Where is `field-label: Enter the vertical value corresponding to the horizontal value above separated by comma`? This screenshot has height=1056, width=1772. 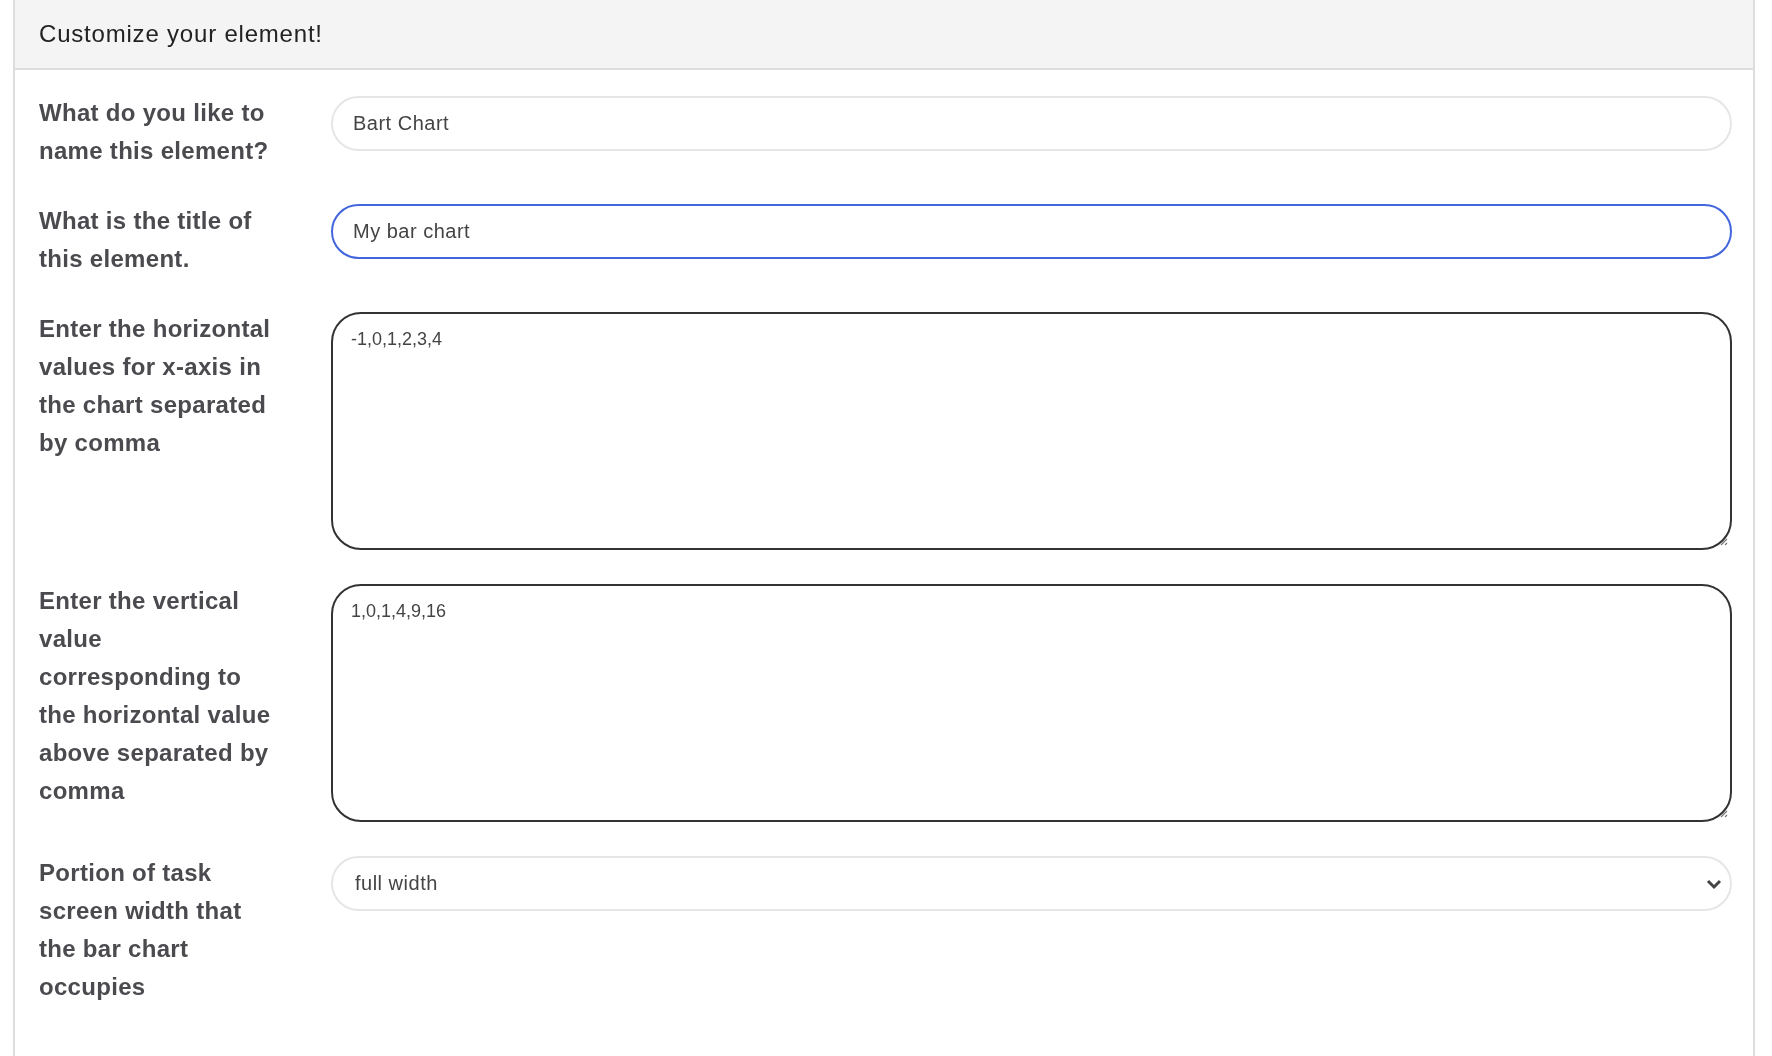
field-label: Enter the vertical value corresponding to the horizontal value above separated by comma is located at coordinates (155, 696).